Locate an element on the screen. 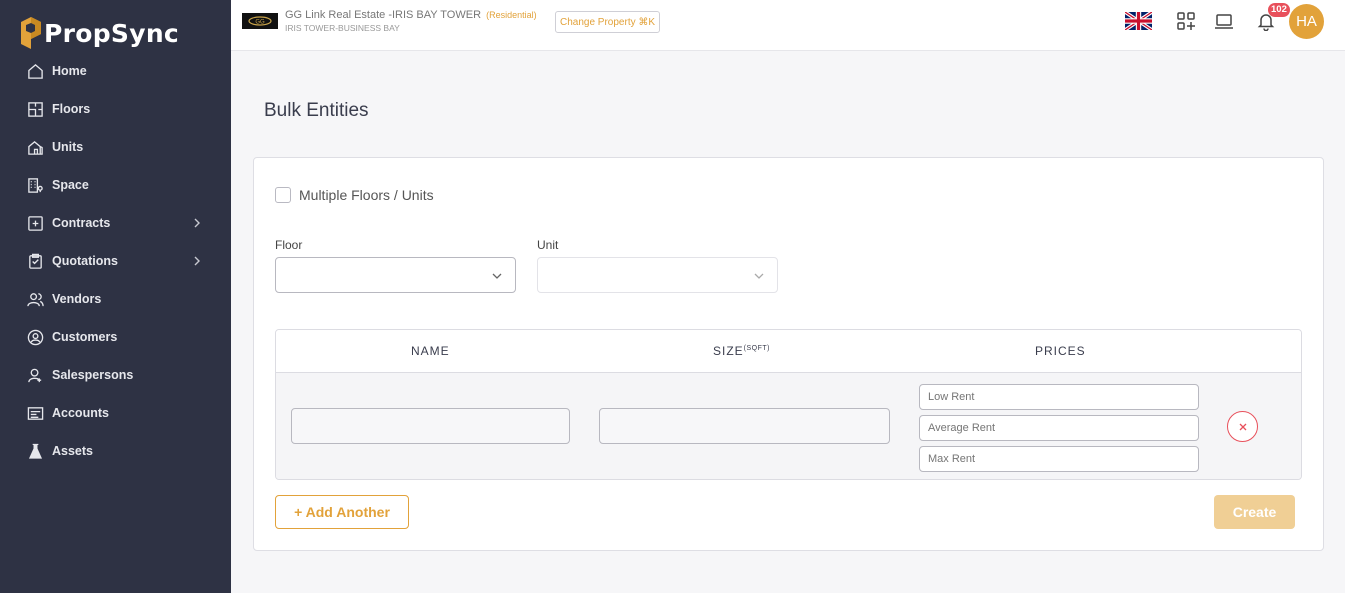  property-name: GG Link Real Estate -IRIS BAY TOWER is located at coordinates (383, 15).